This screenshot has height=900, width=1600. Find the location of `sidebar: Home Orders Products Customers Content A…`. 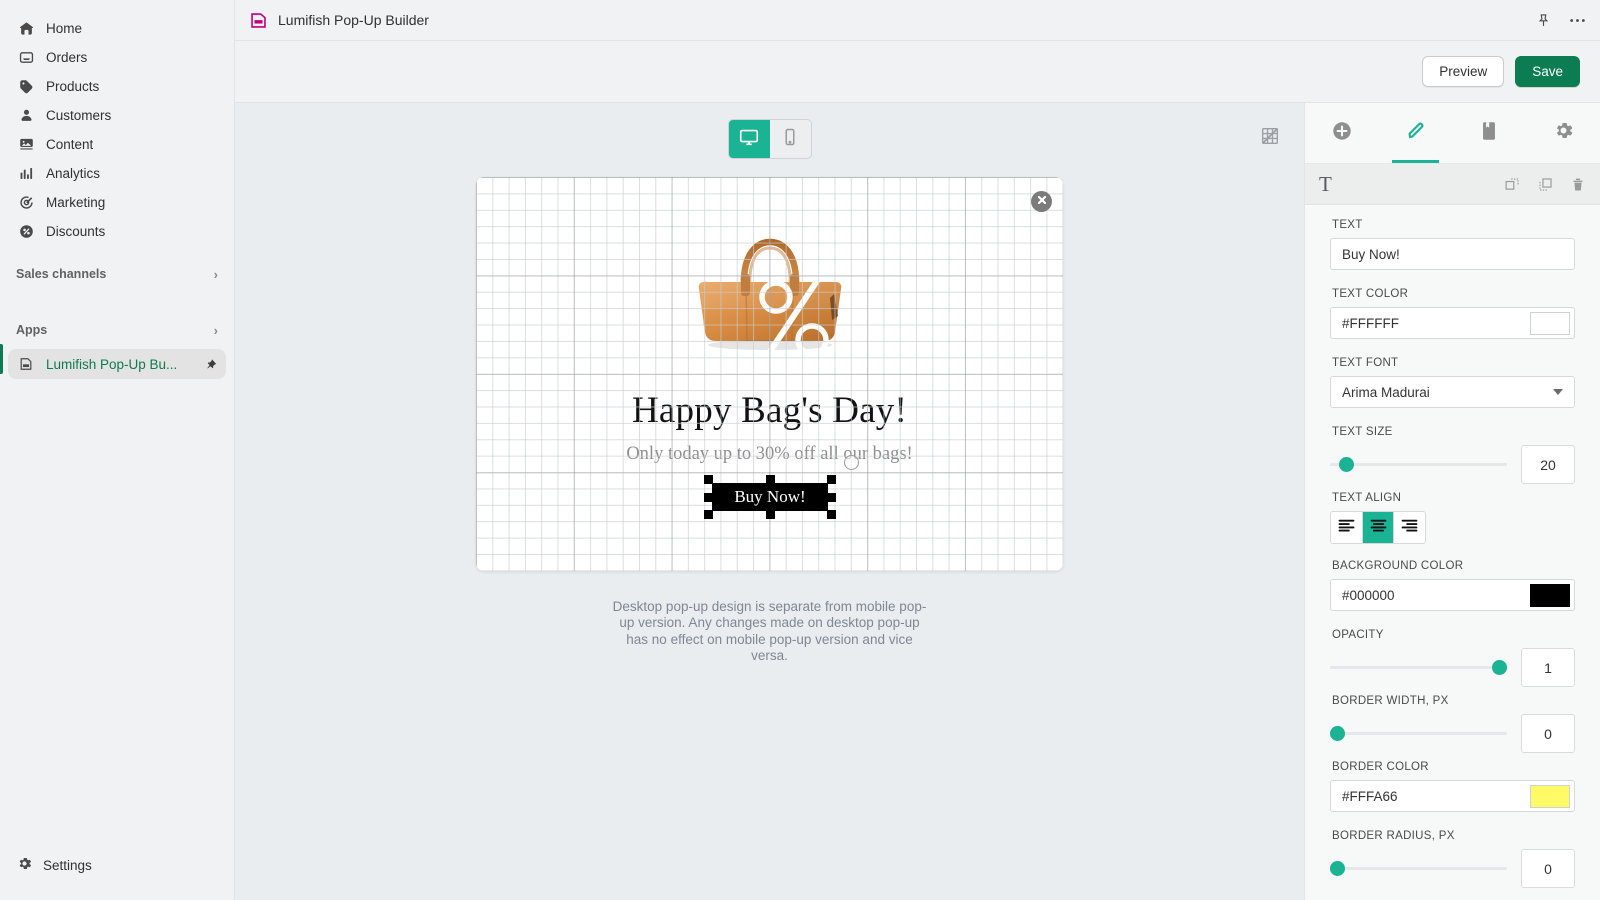

sidebar: Home Orders Products Customers Content A… is located at coordinates (117, 450).